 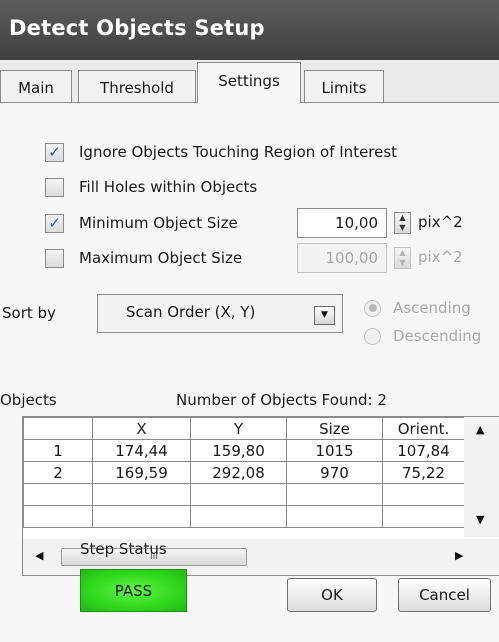 I want to click on column-header-orient: Orient., so click(x=423, y=428).